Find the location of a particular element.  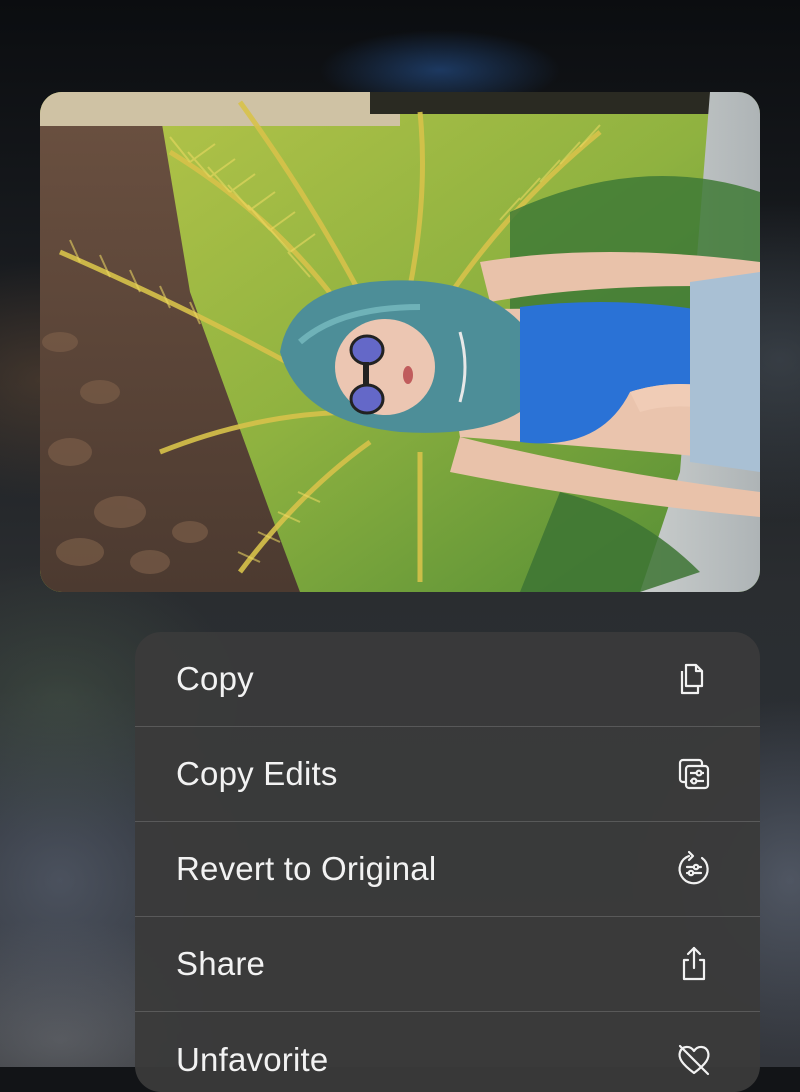

menu-item-share: Share is located at coordinates (447, 964).